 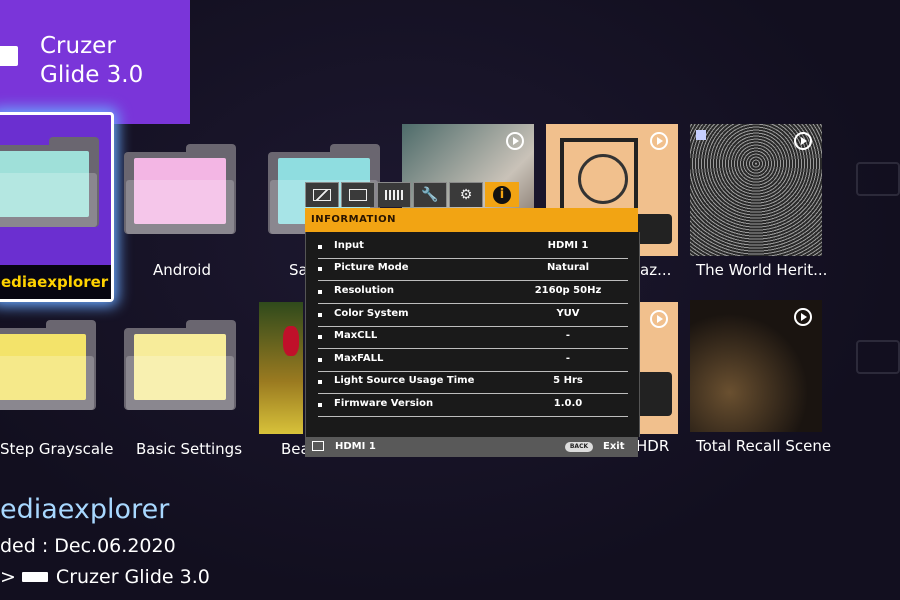 I want to click on wrench-icon: 🔧, so click(x=430, y=195).